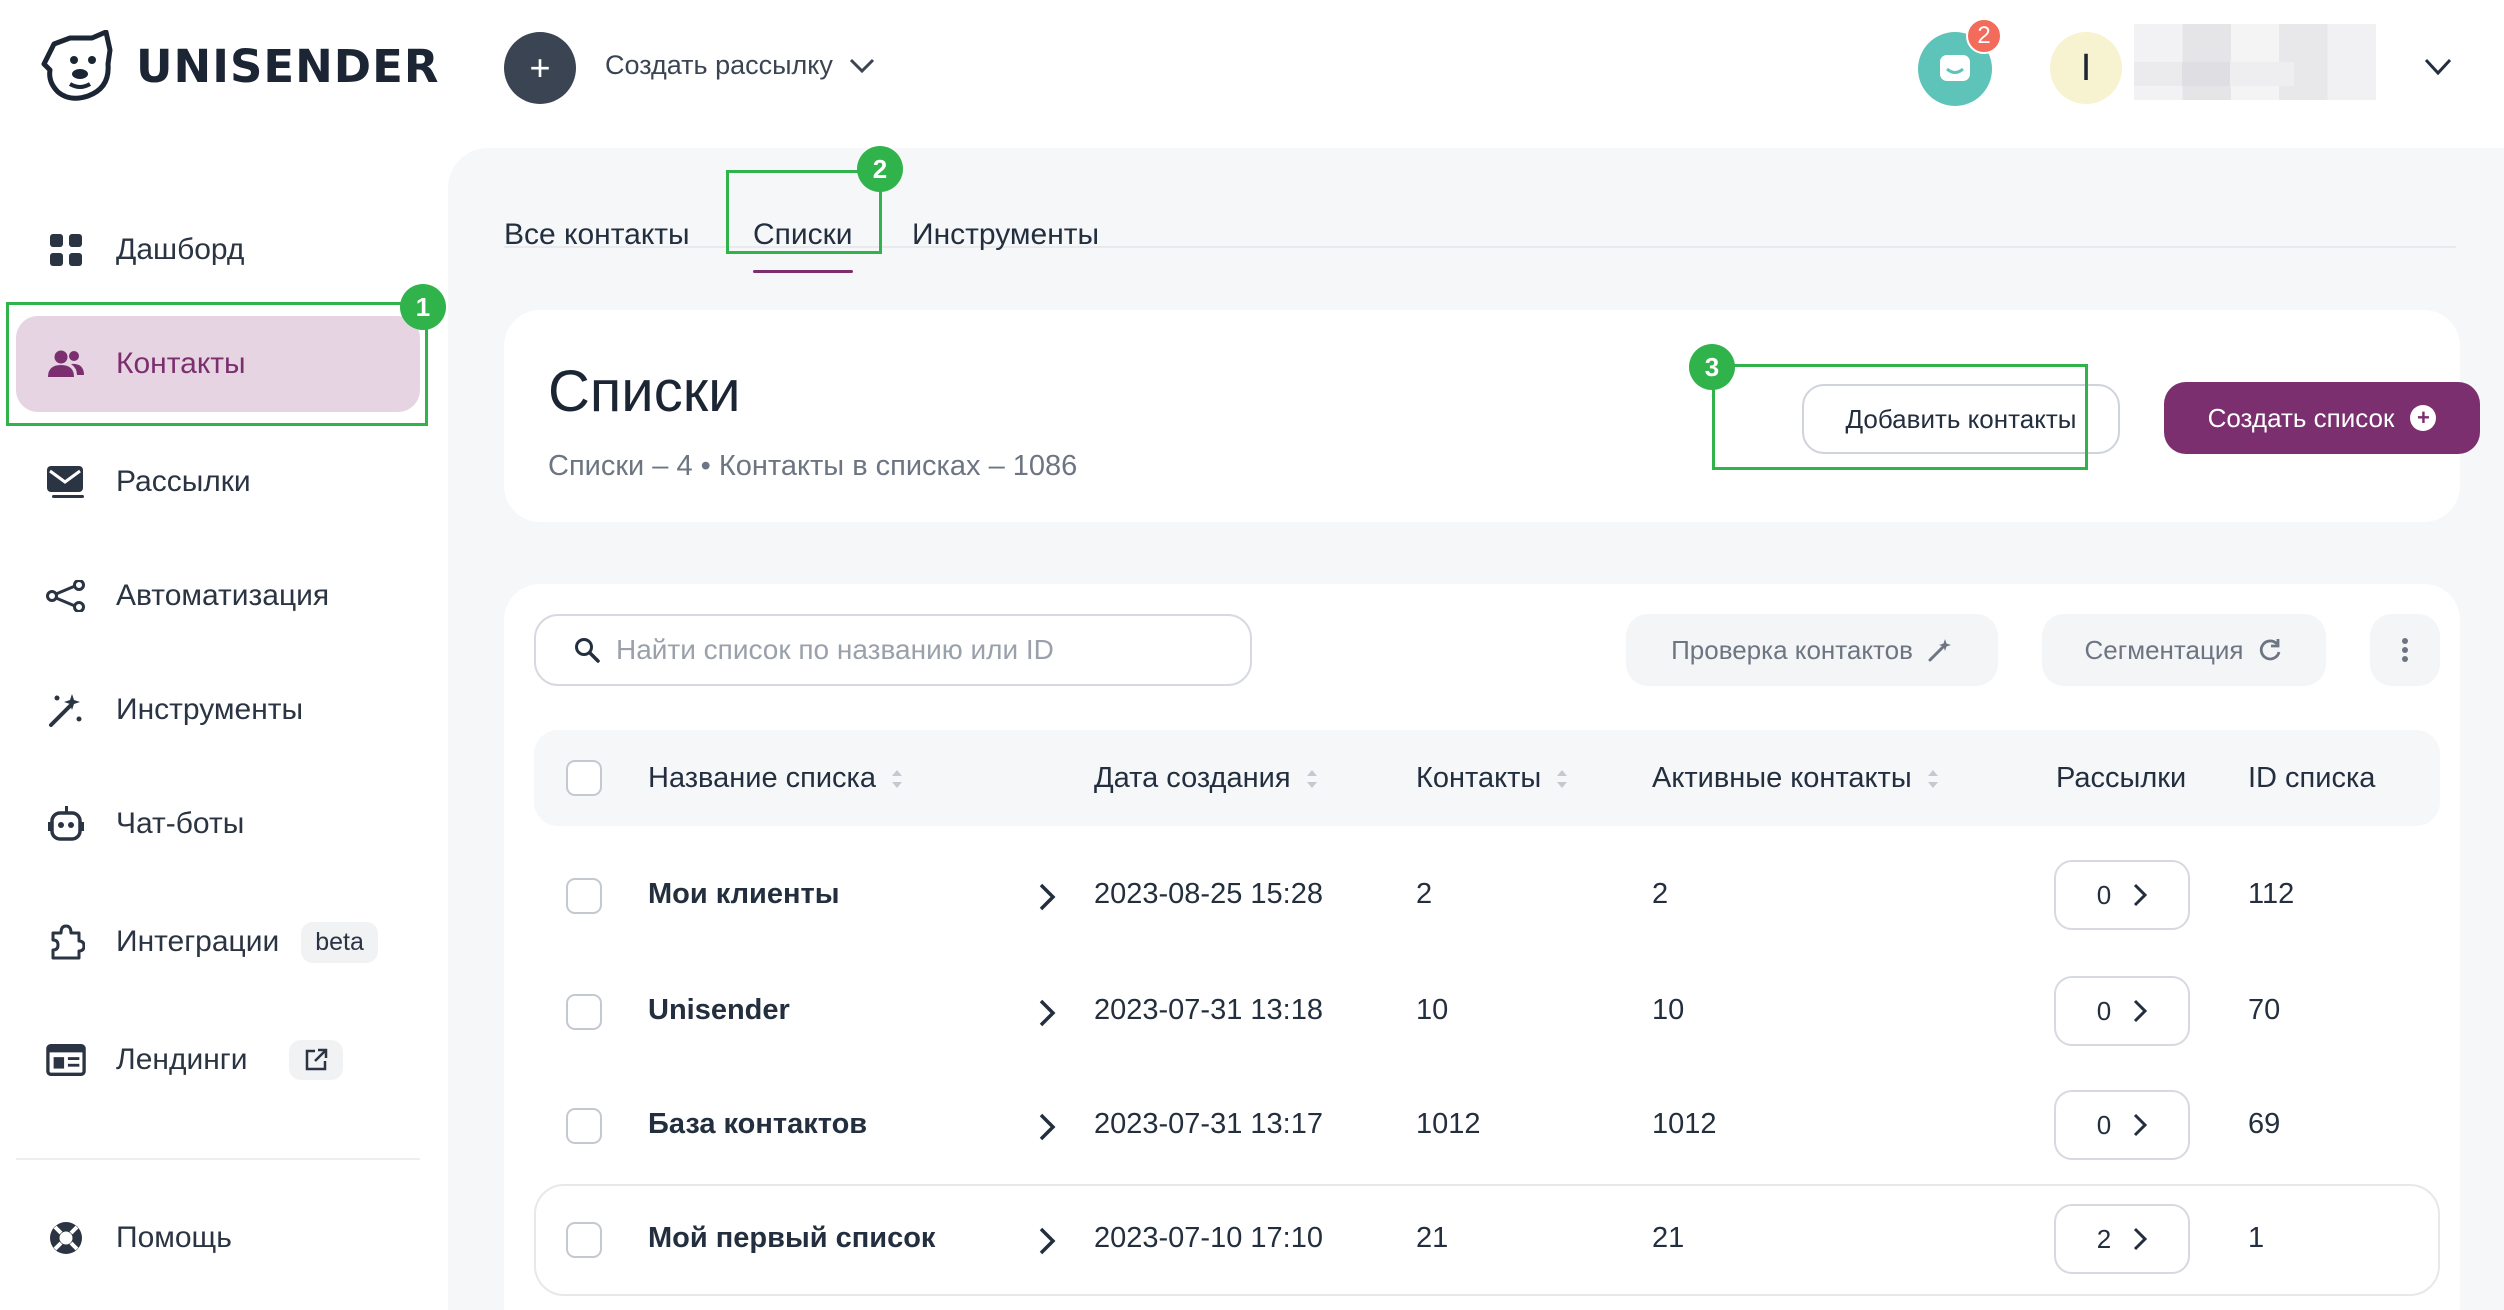  Describe the element at coordinates (1208, 1010) in the screenshot. I see `list-created: 2023-07-31 13:18` at that location.